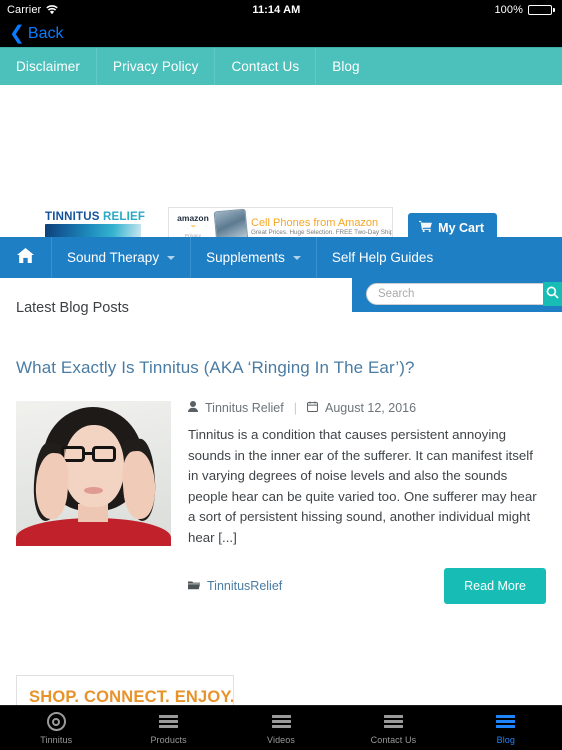 The height and width of the screenshot is (750, 562). I want to click on nav-item-self-help-guides: Self Help Guides, so click(382, 257).